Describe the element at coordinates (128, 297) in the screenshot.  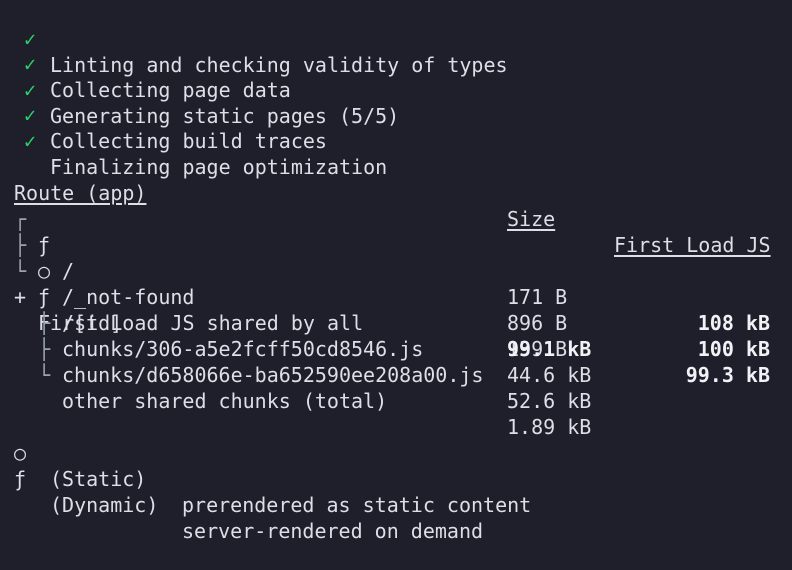
I see `route-path: /_not-found` at that location.